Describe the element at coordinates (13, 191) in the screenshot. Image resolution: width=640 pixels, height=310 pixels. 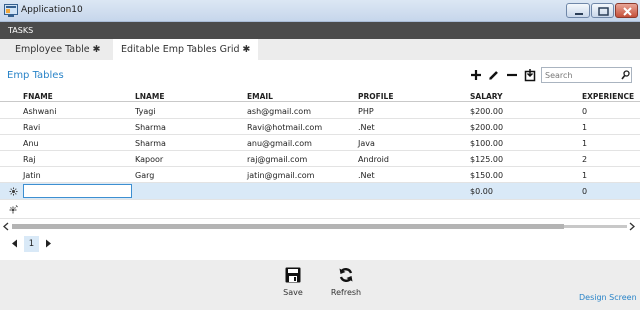
I see `new-row-icon` at that location.